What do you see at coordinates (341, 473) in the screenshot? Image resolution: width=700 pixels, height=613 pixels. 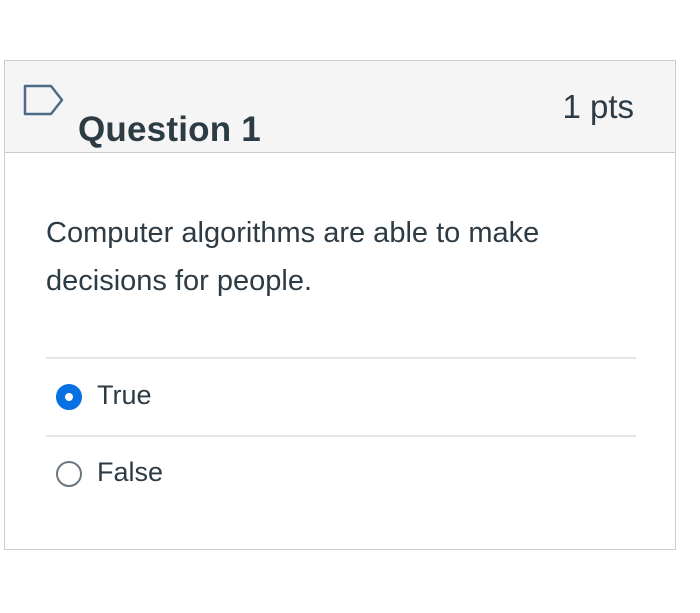 I see `answer-option-false: False` at bounding box center [341, 473].